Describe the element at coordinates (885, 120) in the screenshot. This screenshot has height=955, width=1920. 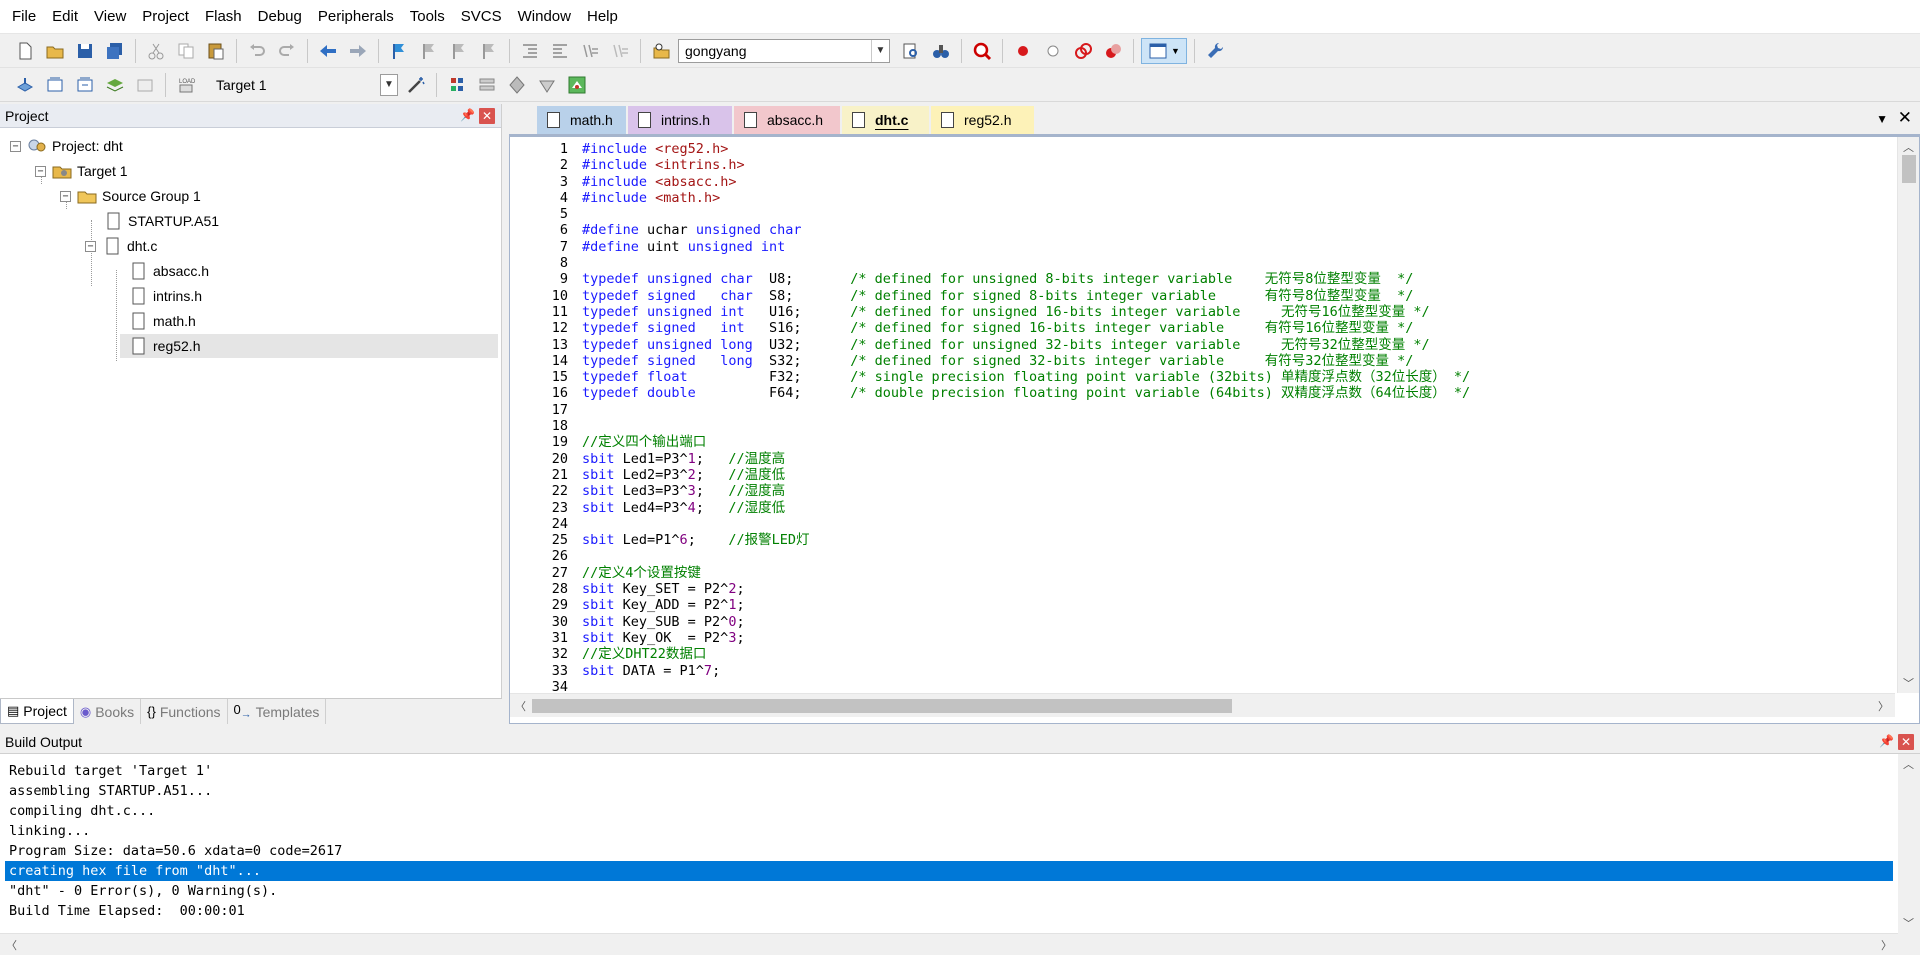
I see `editor-tab-dht-c: dht.c` at that location.